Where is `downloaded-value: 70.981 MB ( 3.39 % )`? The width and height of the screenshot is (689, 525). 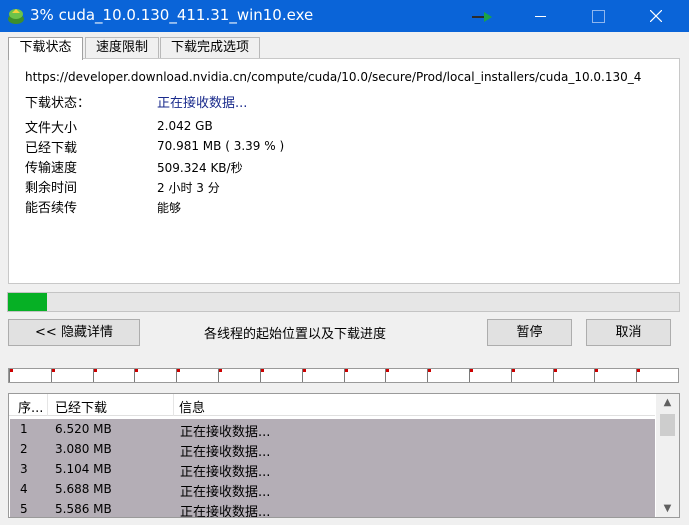
downloaded-value: 70.981 MB ( 3.39 % ) is located at coordinates (221, 146).